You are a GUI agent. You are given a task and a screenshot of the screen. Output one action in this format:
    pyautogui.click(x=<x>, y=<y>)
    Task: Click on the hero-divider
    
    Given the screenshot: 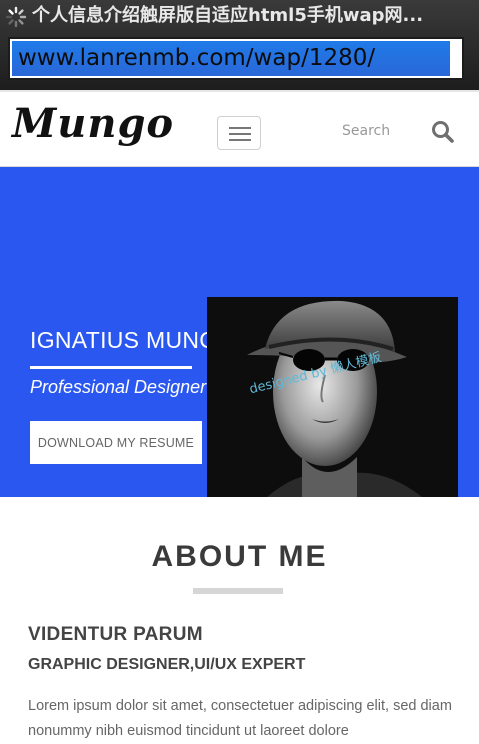 What is the action you would take?
    pyautogui.click(x=111, y=367)
    